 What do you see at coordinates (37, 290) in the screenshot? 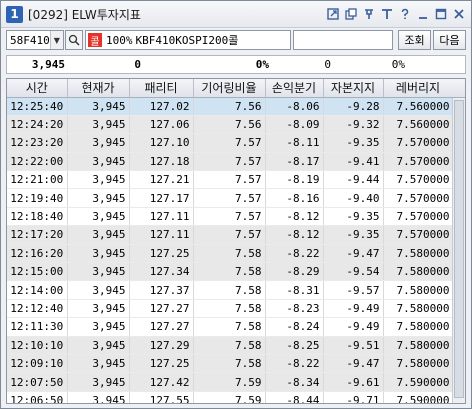
I see `table-cell: 12:14:00` at bounding box center [37, 290].